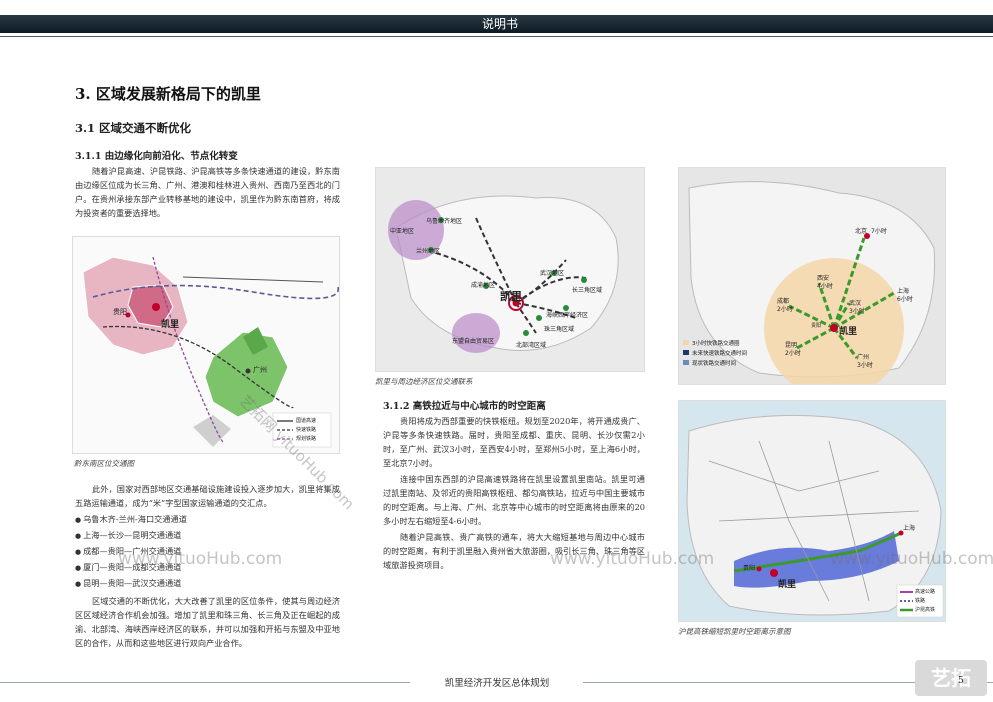  What do you see at coordinates (734, 631) in the screenshot?
I see `figure-caption-4: 沪昆高铁缩短凯里时空距离示意图` at bounding box center [734, 631].